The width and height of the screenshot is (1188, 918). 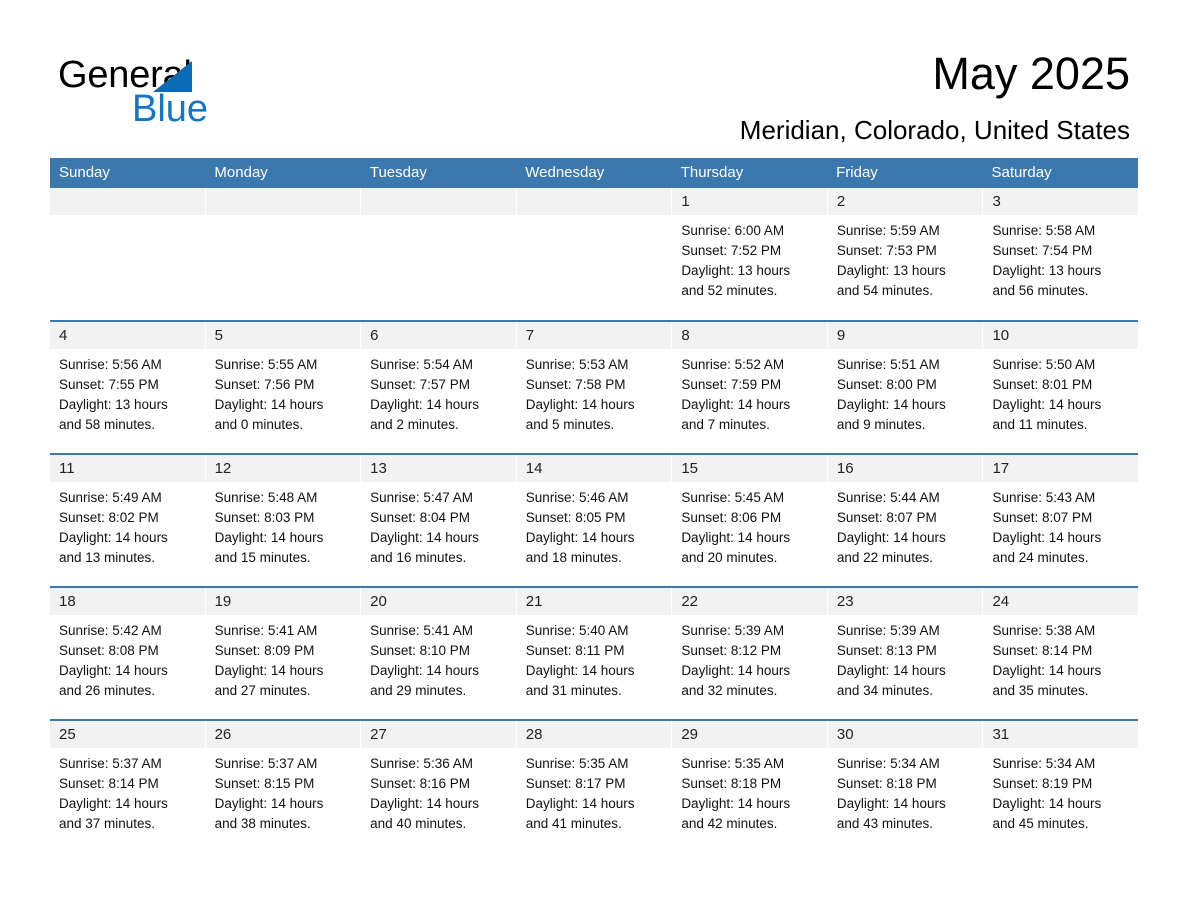 What do you see at coordinates (594, 601) in the screenshot?
I see `day-number: 21` at bounding box center [594, 601].